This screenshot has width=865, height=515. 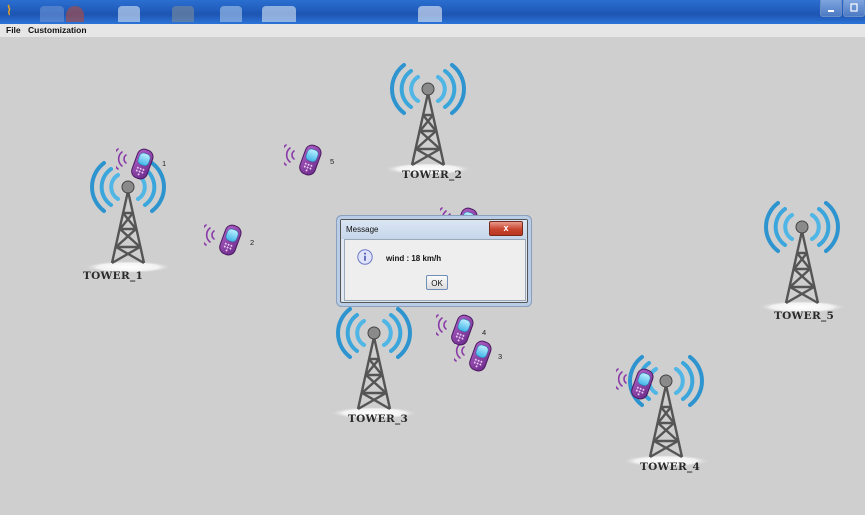 I want to click on message-dialog: Message x wind : 18 km/h OK, so click(x=434, y=261).